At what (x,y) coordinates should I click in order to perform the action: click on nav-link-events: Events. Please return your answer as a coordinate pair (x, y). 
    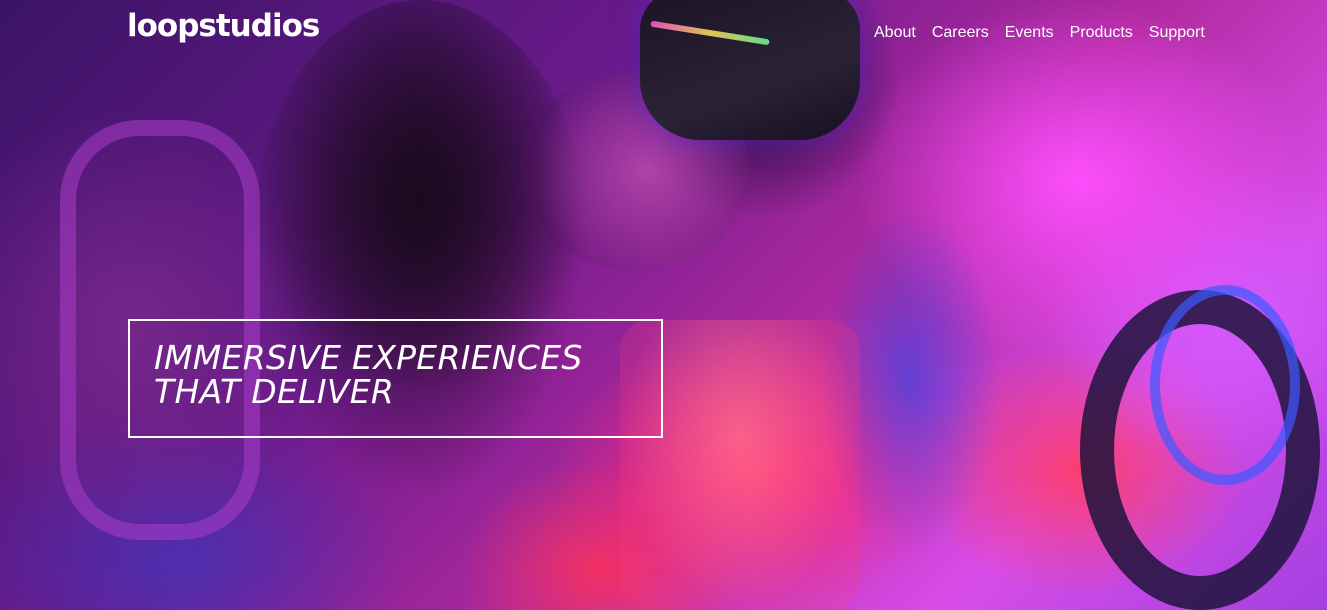
    Looking at the image, I should click on (1029, 33).